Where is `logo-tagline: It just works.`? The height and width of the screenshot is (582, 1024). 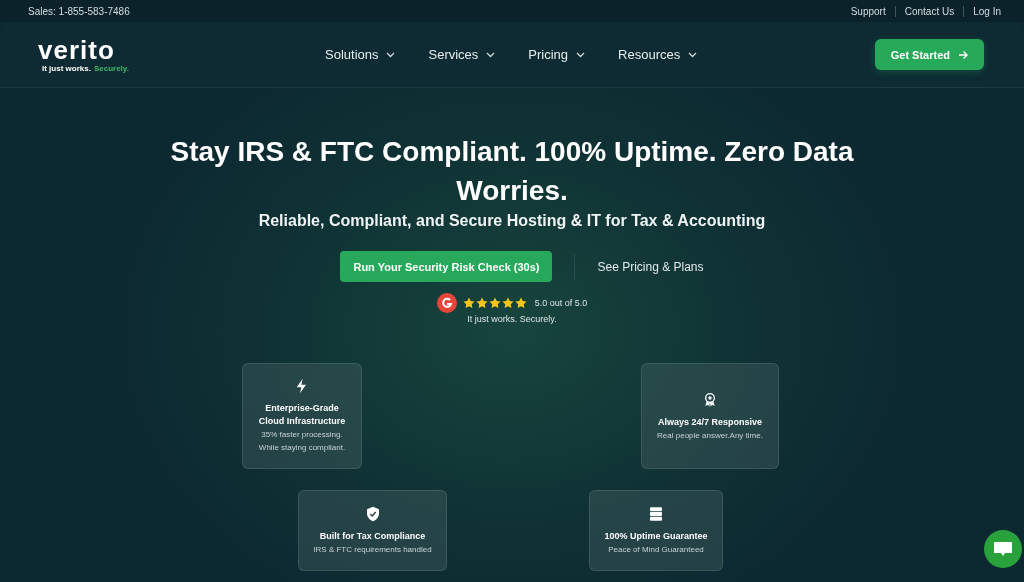 logo-tagline: It just works. is located at coordinates (66, 68).